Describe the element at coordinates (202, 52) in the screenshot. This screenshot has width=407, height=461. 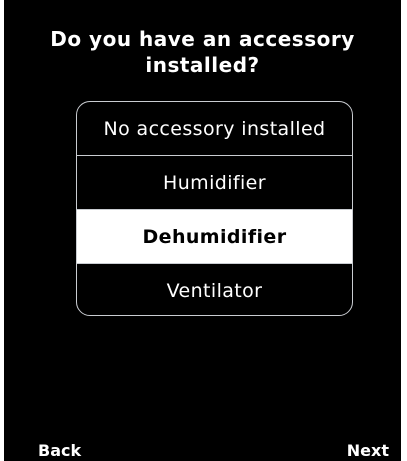
I see `page-title: Do you have an accessory installed?` at that location.